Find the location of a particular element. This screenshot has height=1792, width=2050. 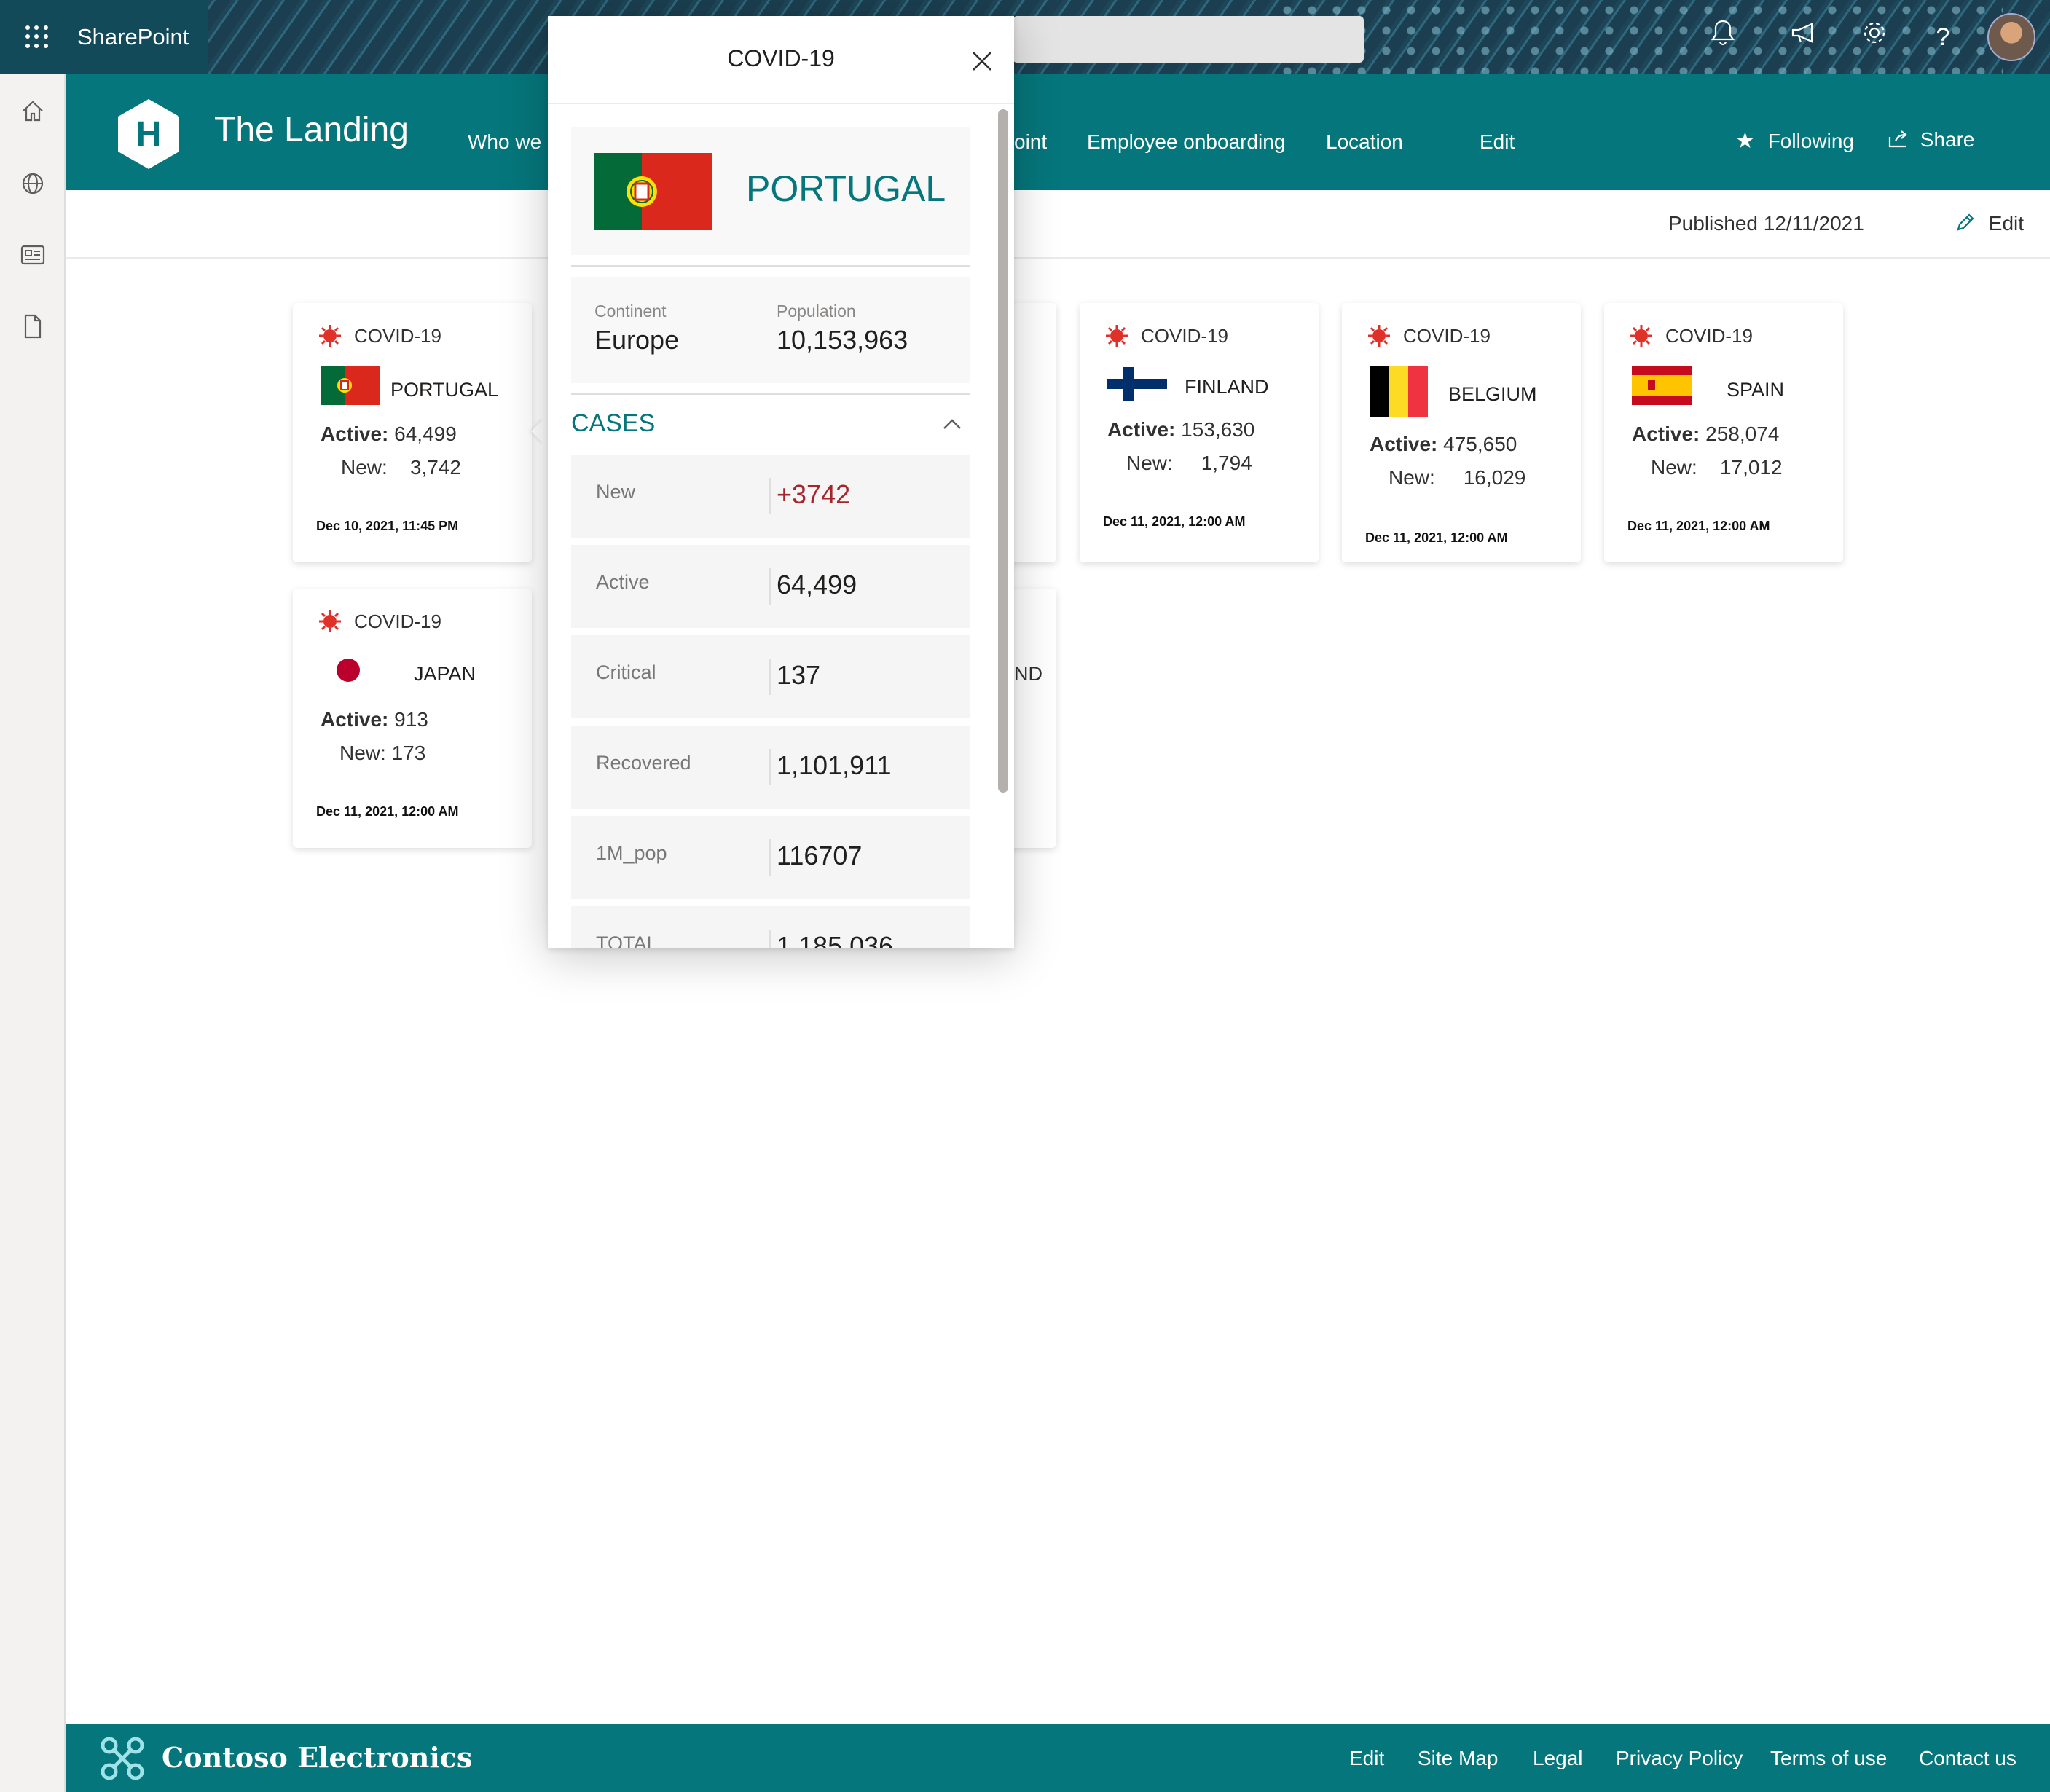

footer-company-name: Contoso Electronics is located at coordinates (317, 1758).